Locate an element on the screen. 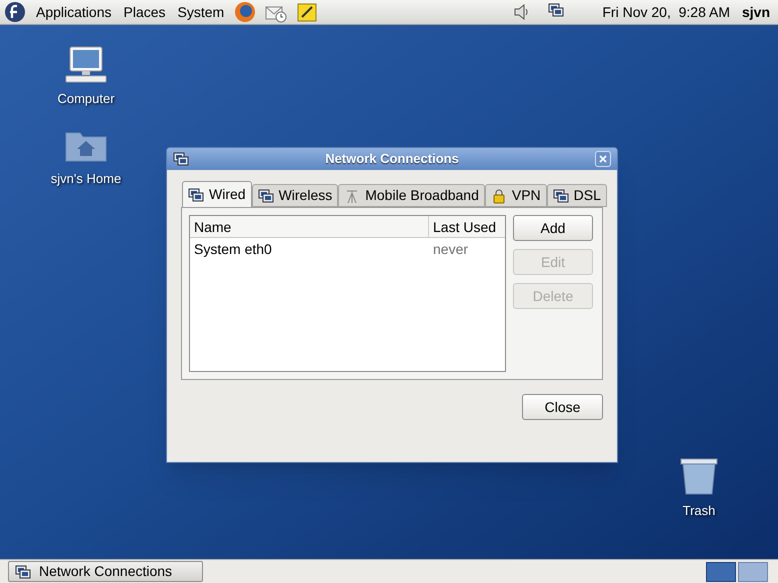 Image resolution: width=778 pixels, height=583 pixels. window-title: Network Connections is located at coordinates (392, 159).